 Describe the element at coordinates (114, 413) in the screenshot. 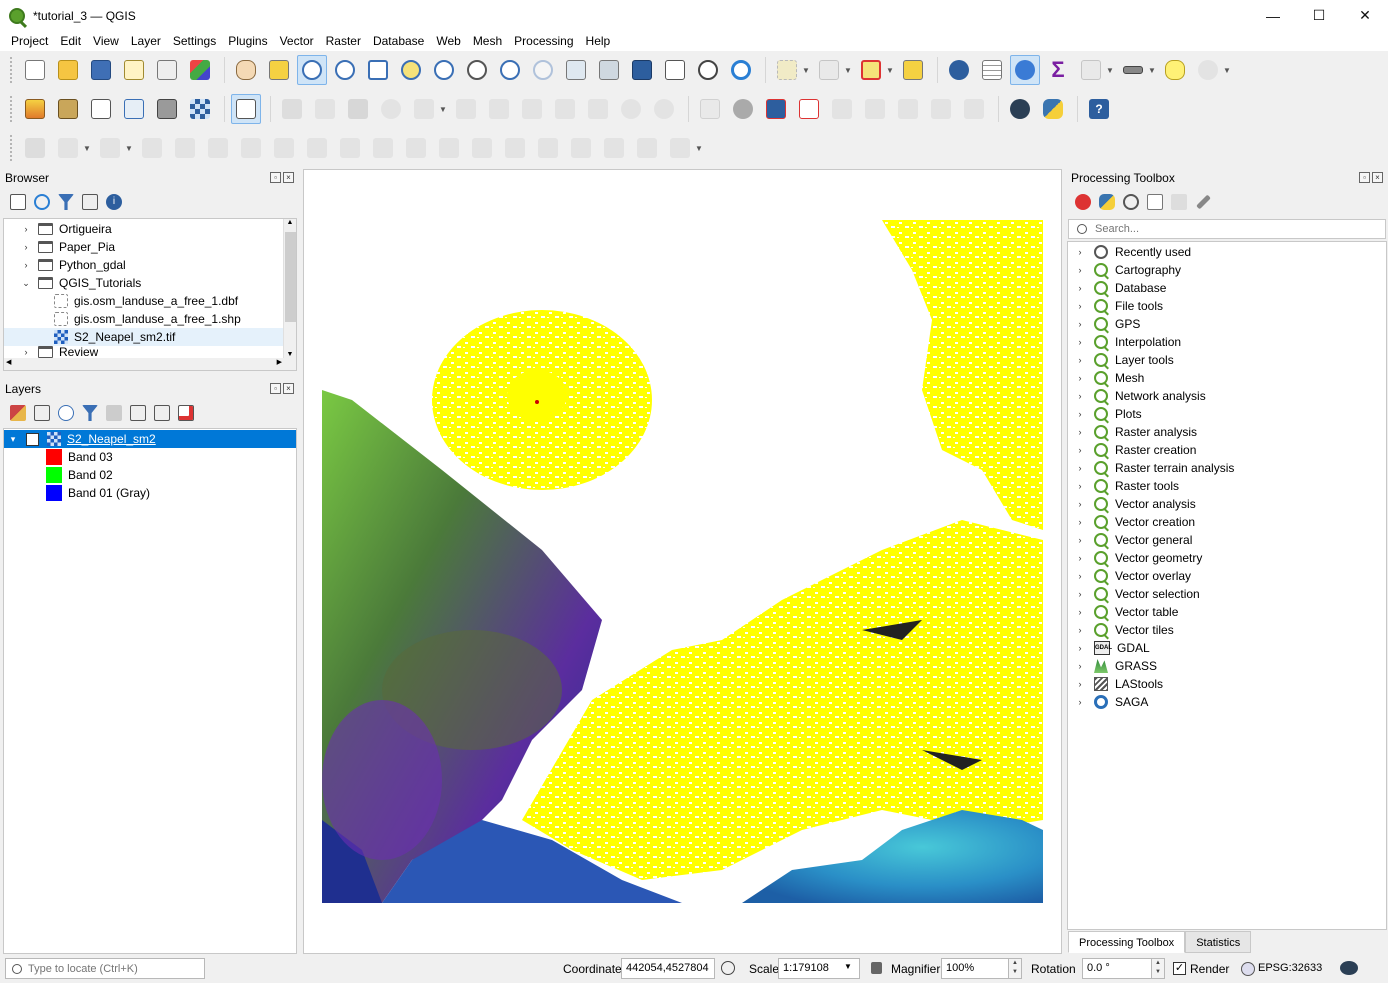

I see `filter-expression-icon` at that location.